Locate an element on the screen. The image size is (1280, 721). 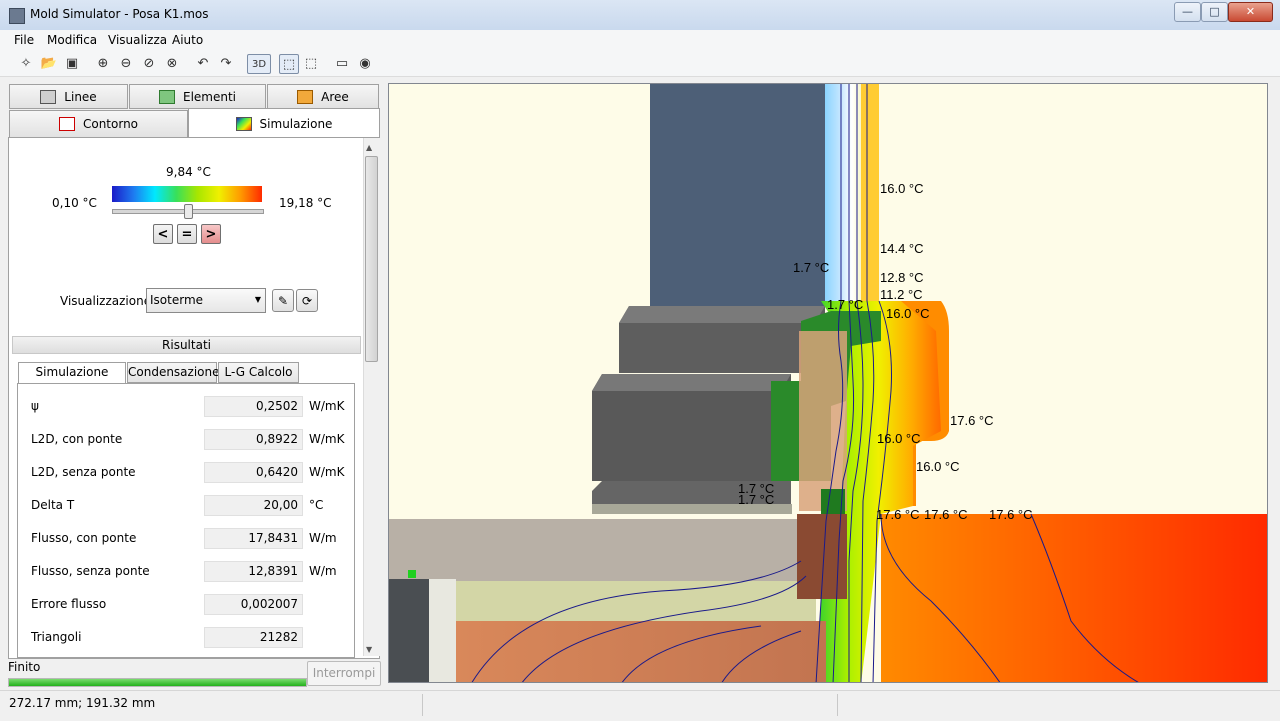
result-label-flusso-senza: Flusso, senza ponte is located at coordinates (90, 571).